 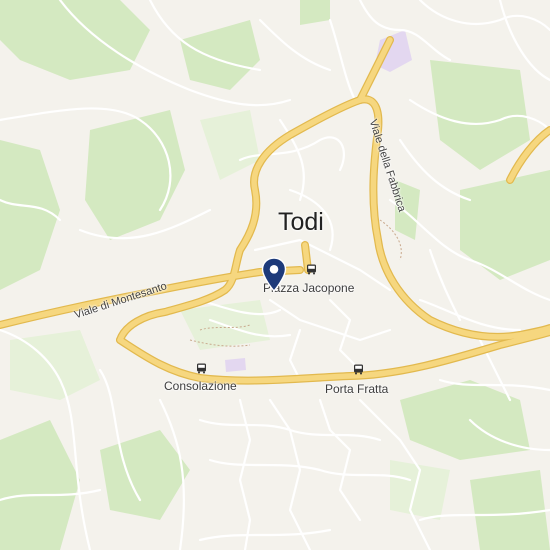 What do you see at coordinates (200, 386) in the screenshot?
I see `place-label-consolazione: Consolazione` at bounding box center [200, 386].